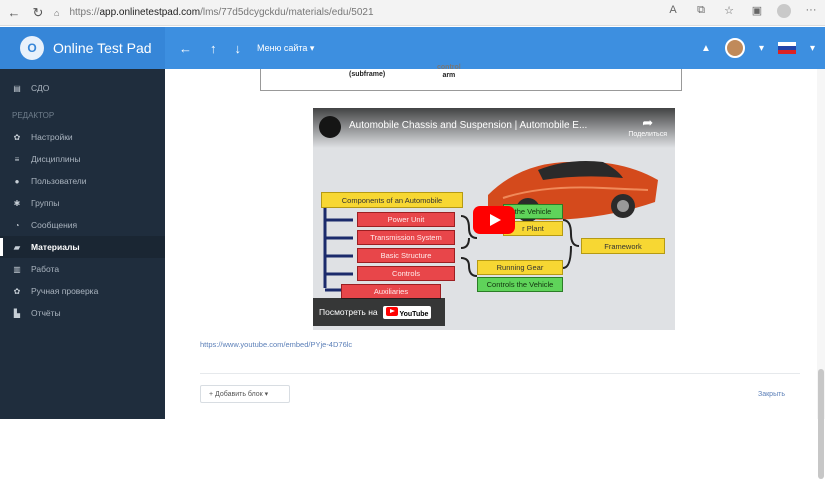 The image size is (825, 479). I want to click on brand: O Online Test Pad, so click(82, 48).